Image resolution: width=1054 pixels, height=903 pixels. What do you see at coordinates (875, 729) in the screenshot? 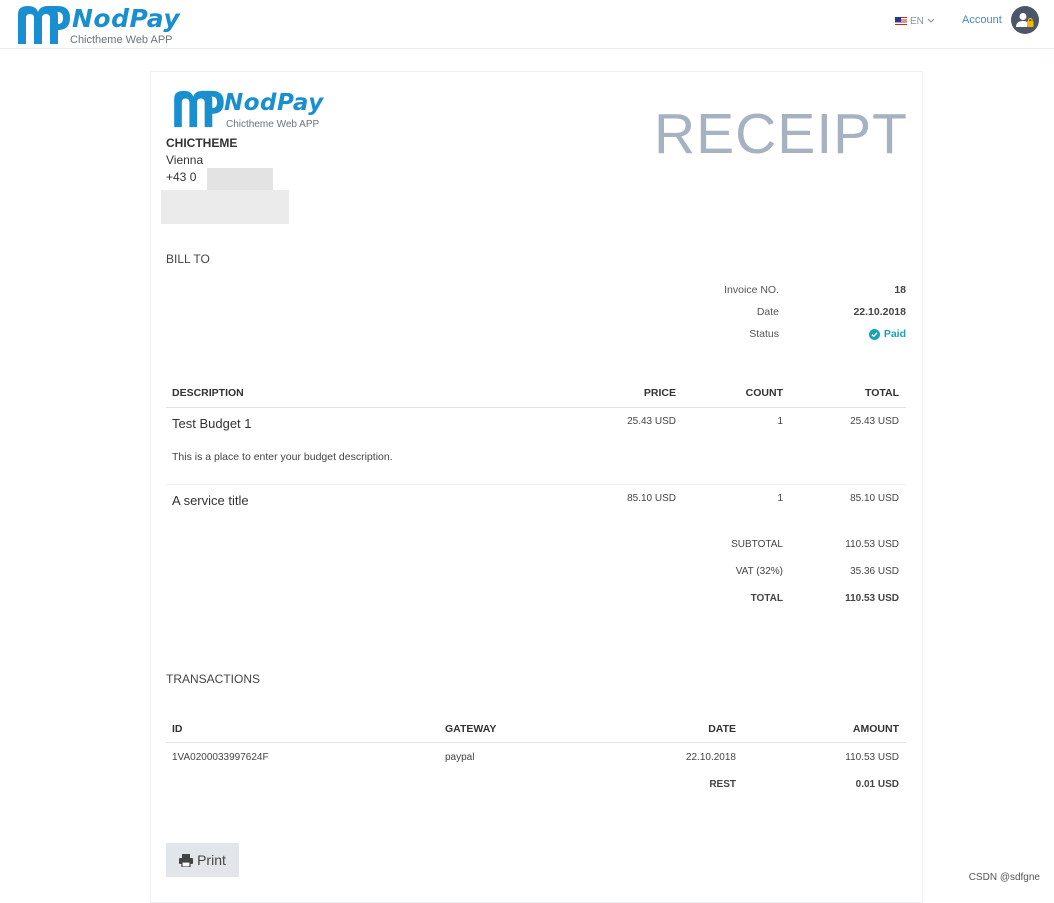
I see `column-amount: AMOUNT` at bounding box center [875, 729].